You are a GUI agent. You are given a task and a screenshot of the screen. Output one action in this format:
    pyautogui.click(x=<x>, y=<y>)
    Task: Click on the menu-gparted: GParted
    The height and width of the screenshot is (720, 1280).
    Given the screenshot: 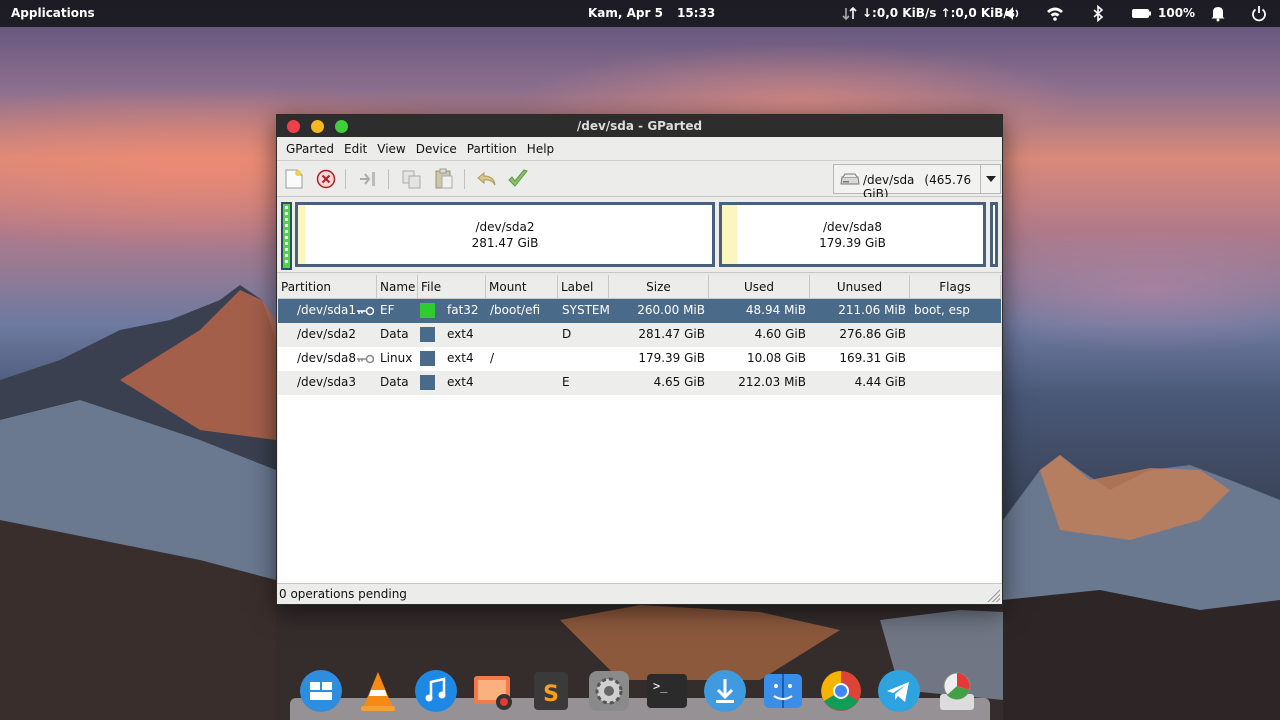 What is the action you would take?
    pyautogui.click(x=310, y=146)
    